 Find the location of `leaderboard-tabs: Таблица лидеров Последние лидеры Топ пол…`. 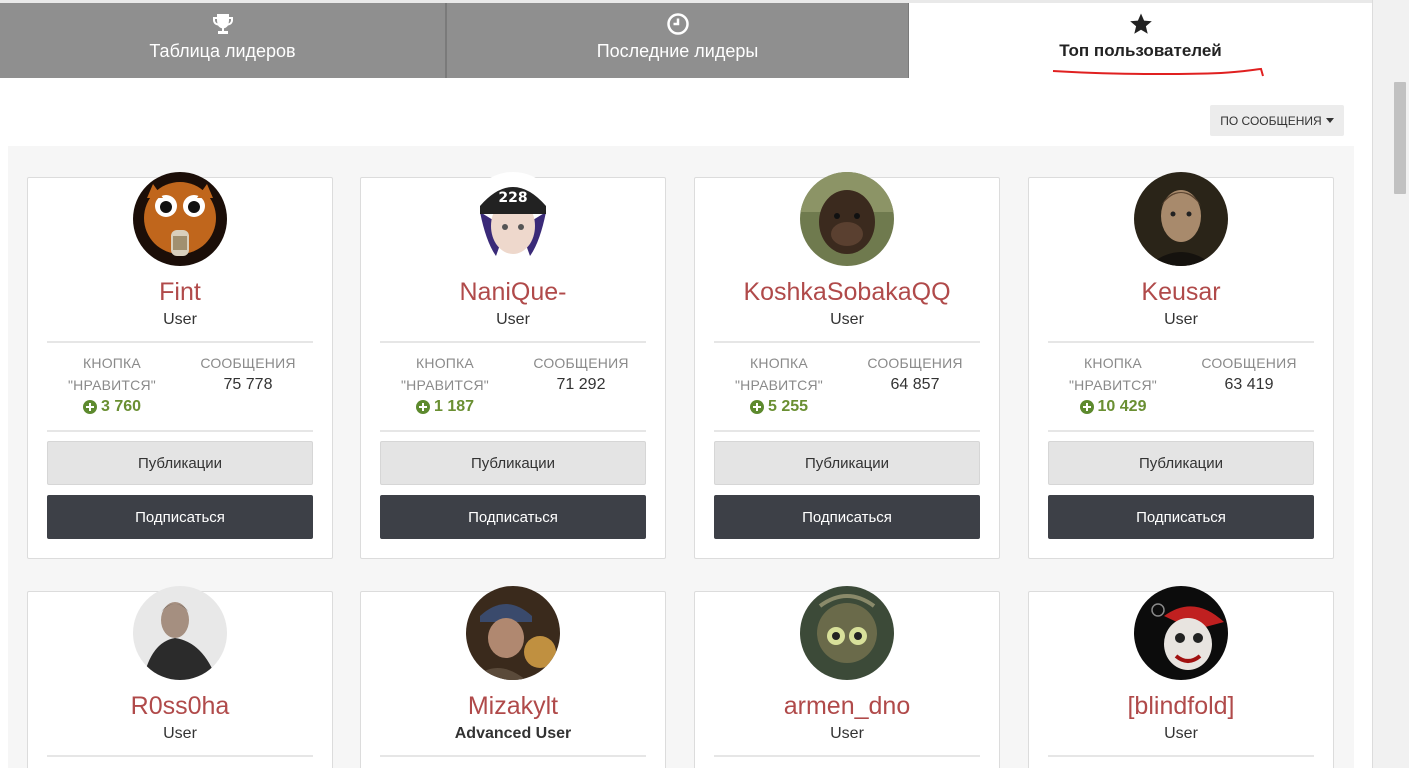

leaderboard-tabs: Таблица лидеров Последние лидеры Топ пол… is located at coordinates (686, 40).